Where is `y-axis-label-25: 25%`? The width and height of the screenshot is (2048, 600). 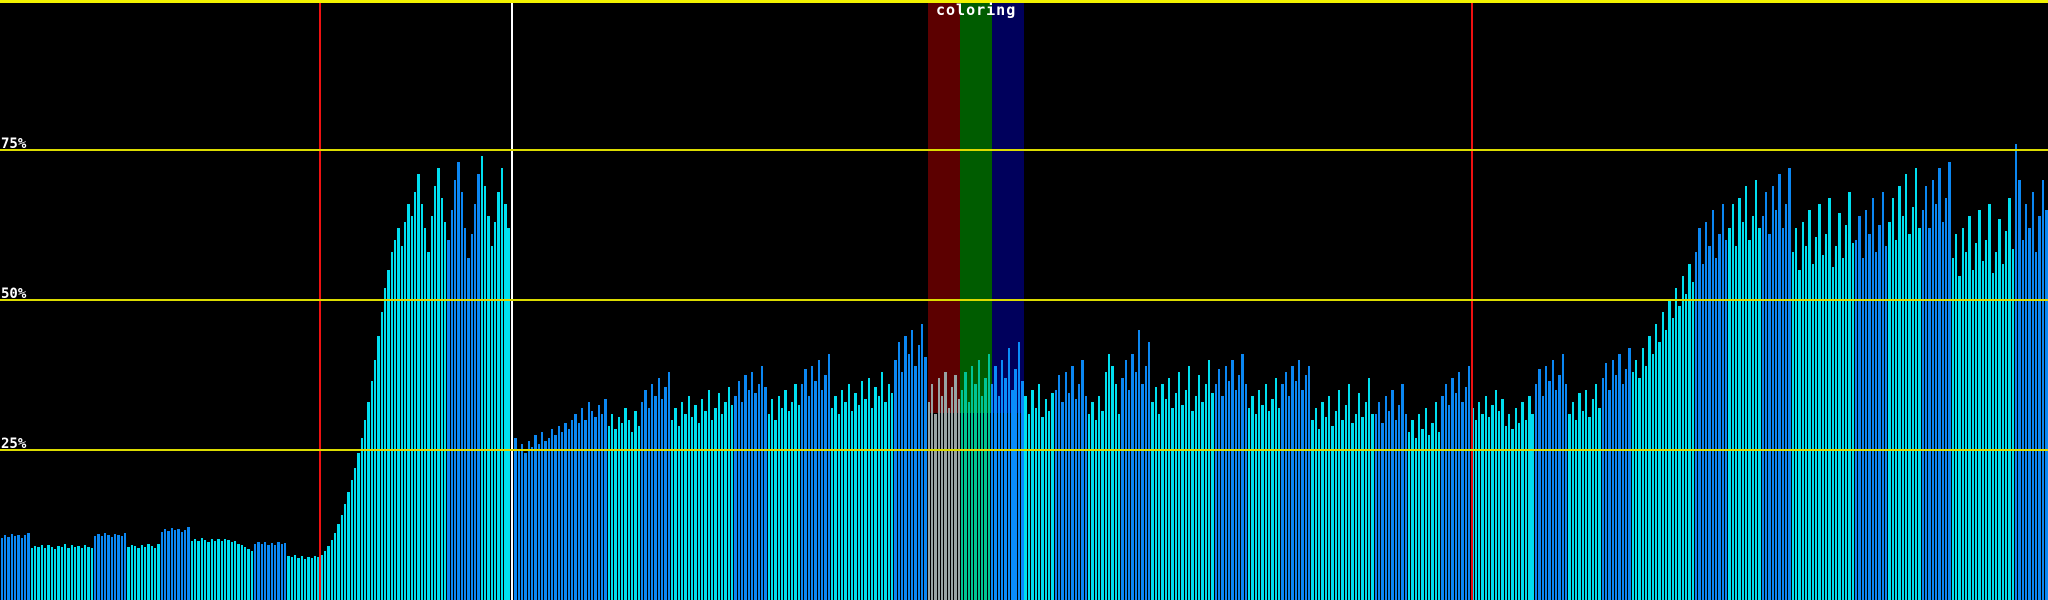 y-axis-label-25: 25% is located at coordinates (14, 444).